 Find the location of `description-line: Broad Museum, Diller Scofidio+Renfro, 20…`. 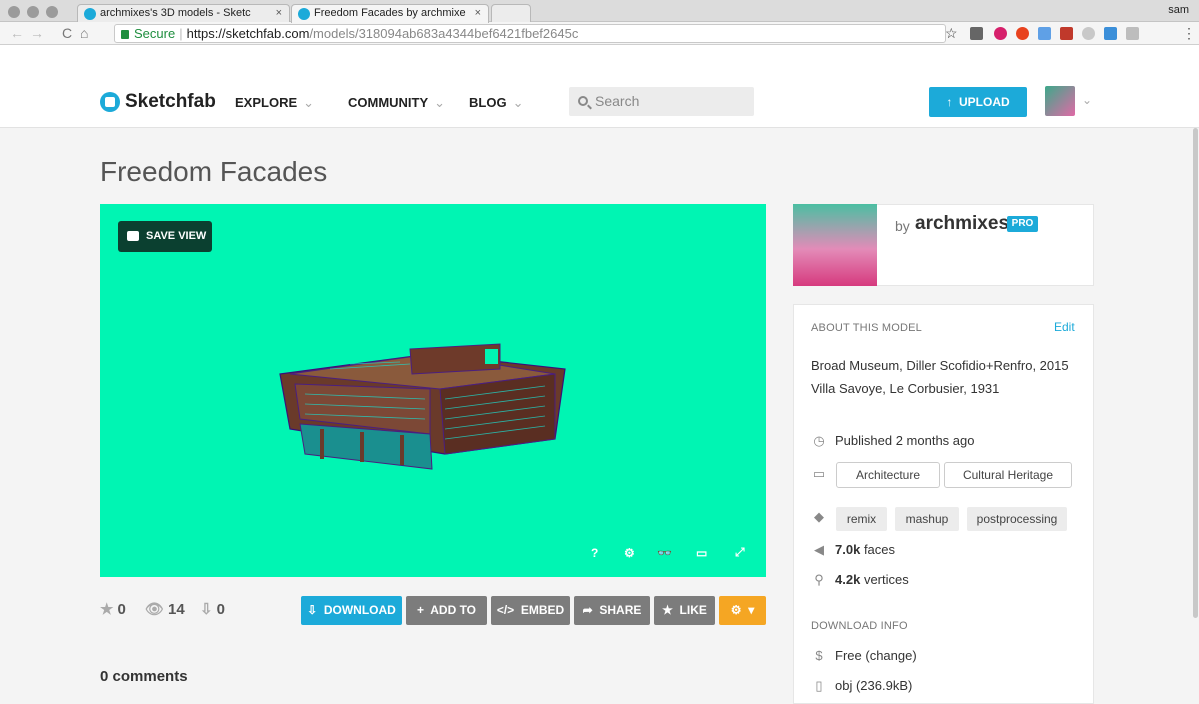

description-line: Broad Museum, Diller Scofidio+Renfro, 20… is located at coordinates (940, 365).